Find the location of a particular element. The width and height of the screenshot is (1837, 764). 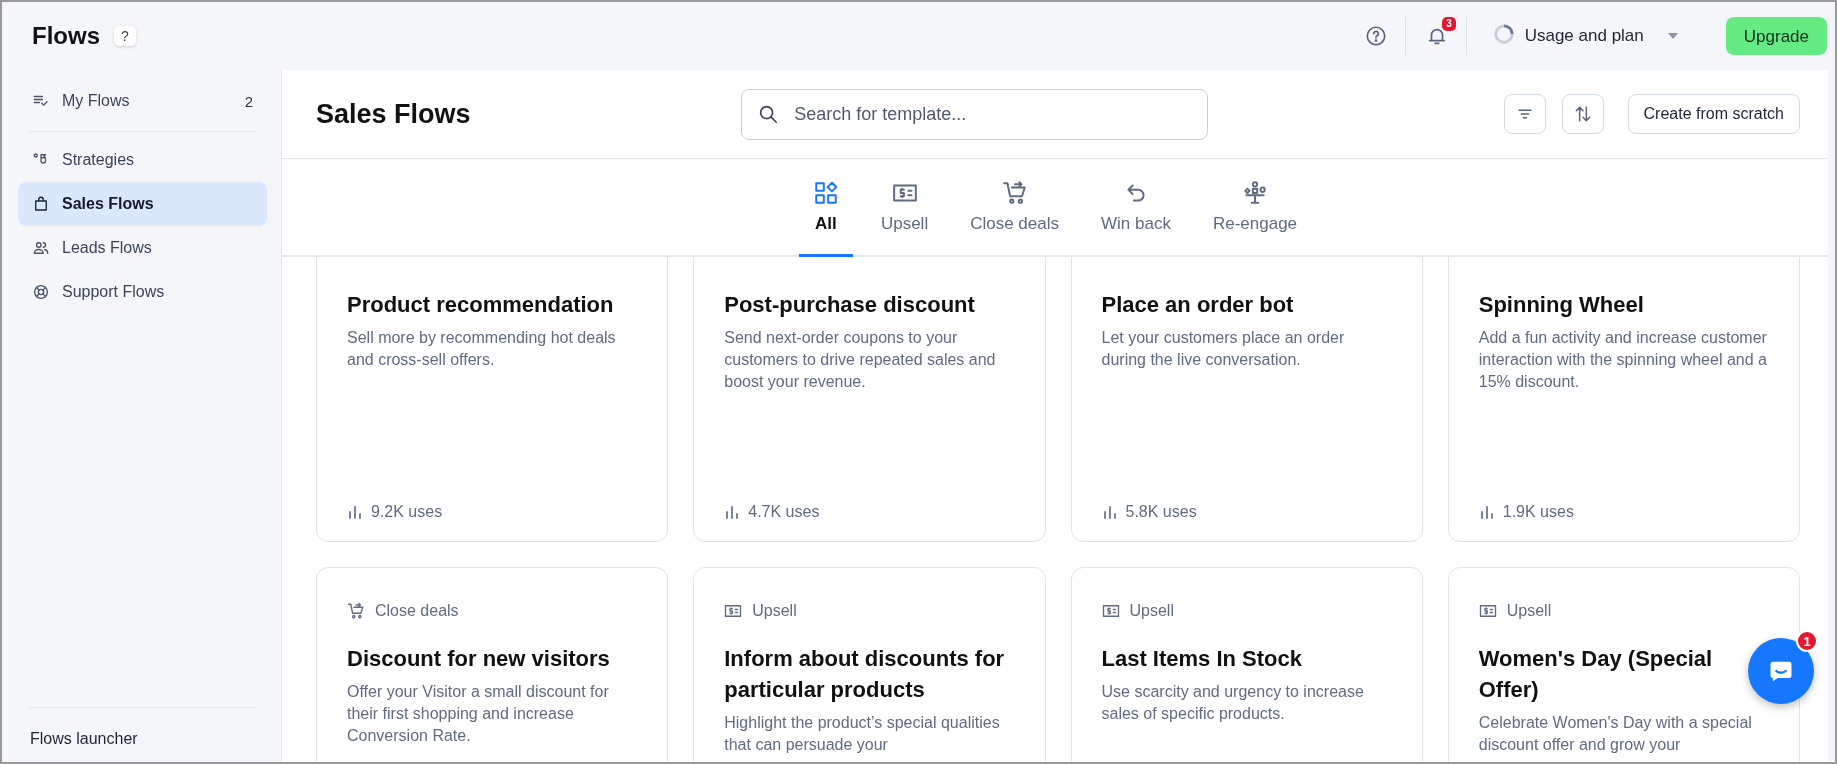

sidebar-item: Support Flows is located at coordinates (142, 292).